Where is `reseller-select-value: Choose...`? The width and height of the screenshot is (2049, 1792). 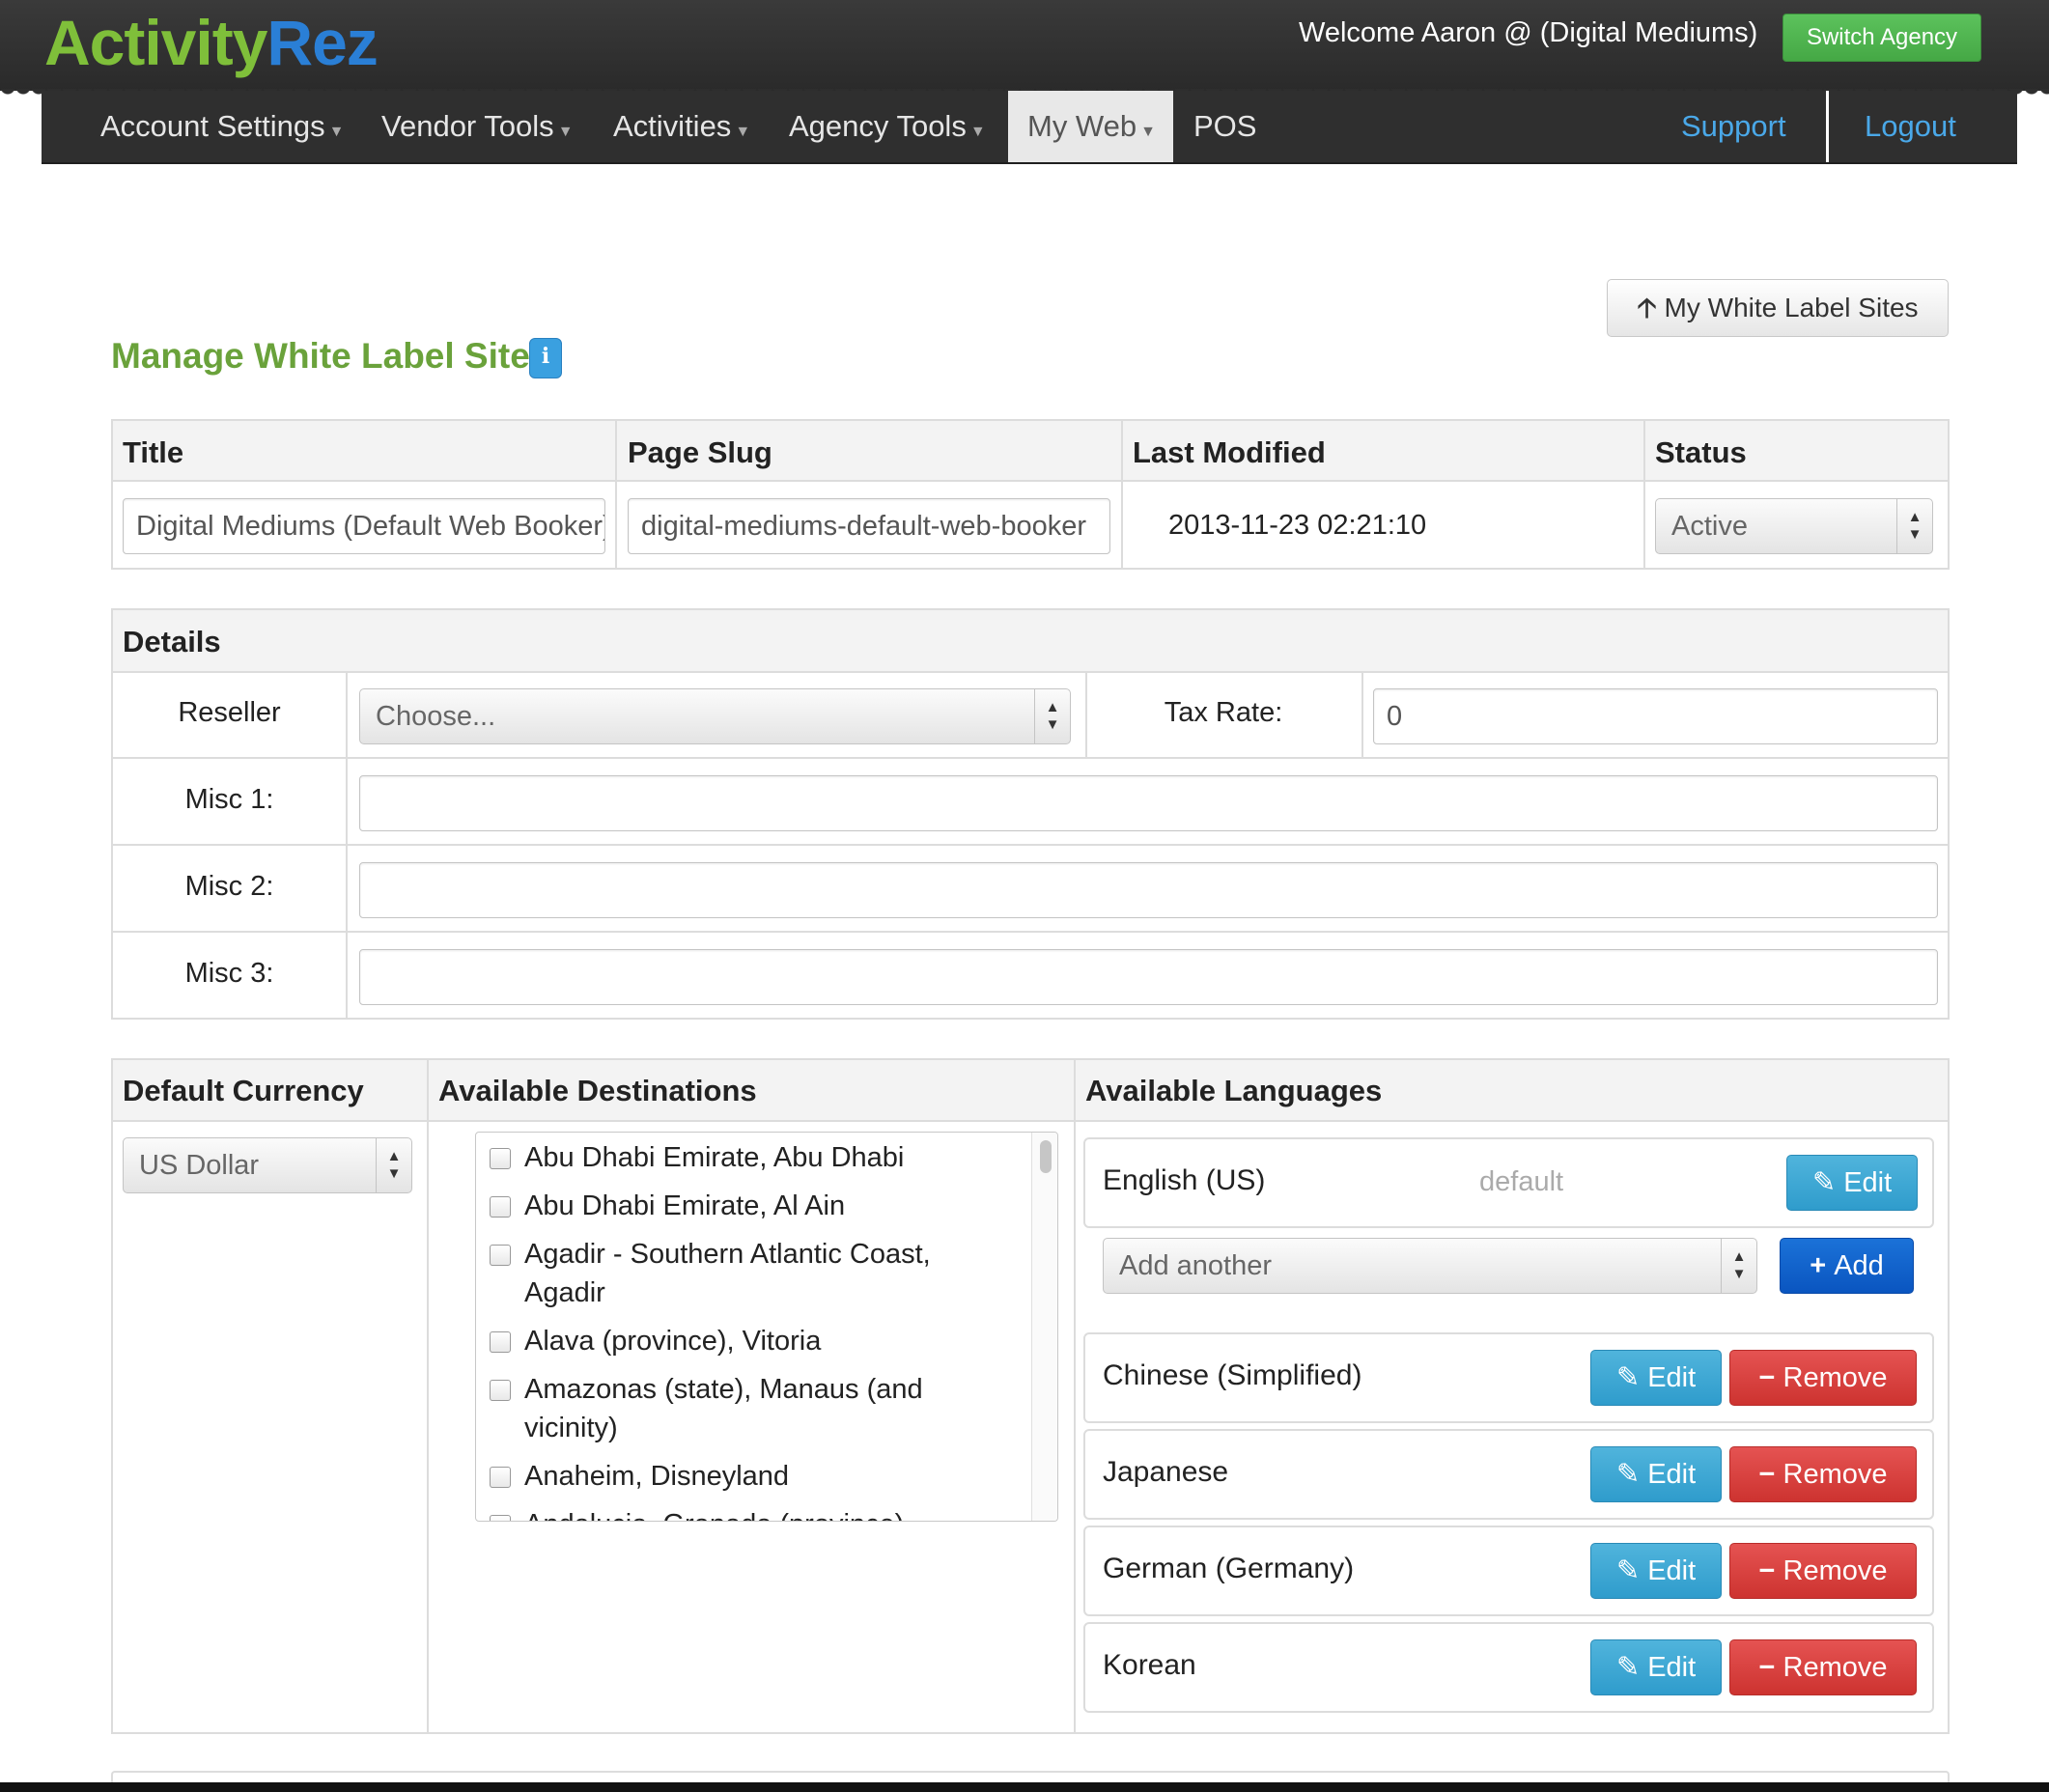
reseller-select-value: Choose... is located at coordinates (436, 717).